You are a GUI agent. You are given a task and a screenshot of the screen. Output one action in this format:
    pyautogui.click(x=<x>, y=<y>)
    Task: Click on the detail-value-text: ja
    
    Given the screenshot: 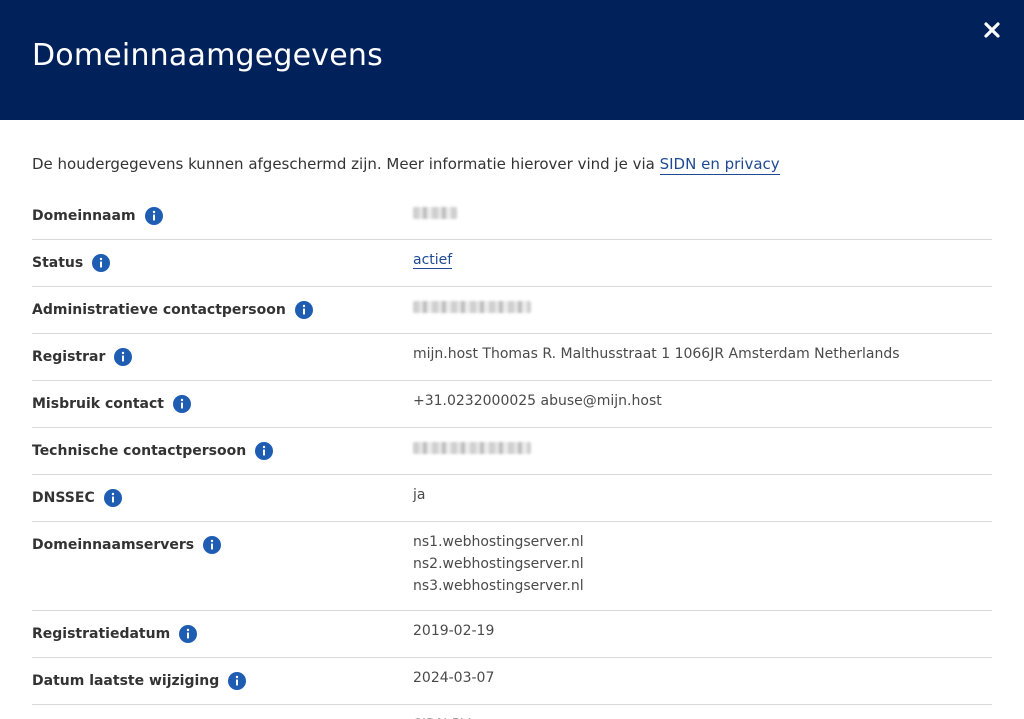 What is the action you would take?
    pyautogui.click(x=419, y=495)
    